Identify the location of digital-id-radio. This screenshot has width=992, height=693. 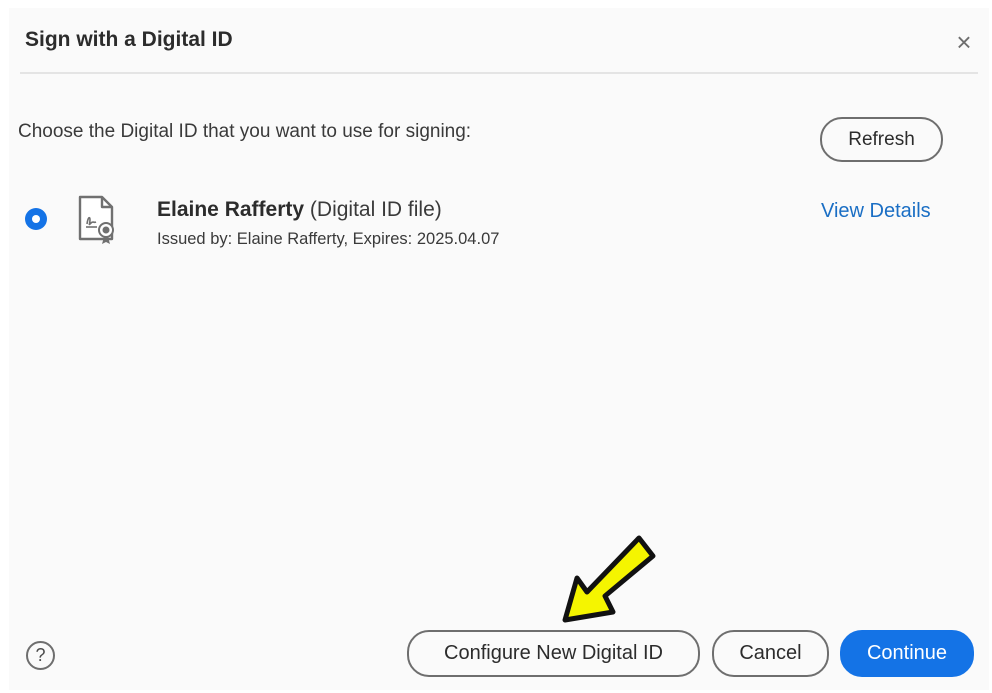
(36, 219).